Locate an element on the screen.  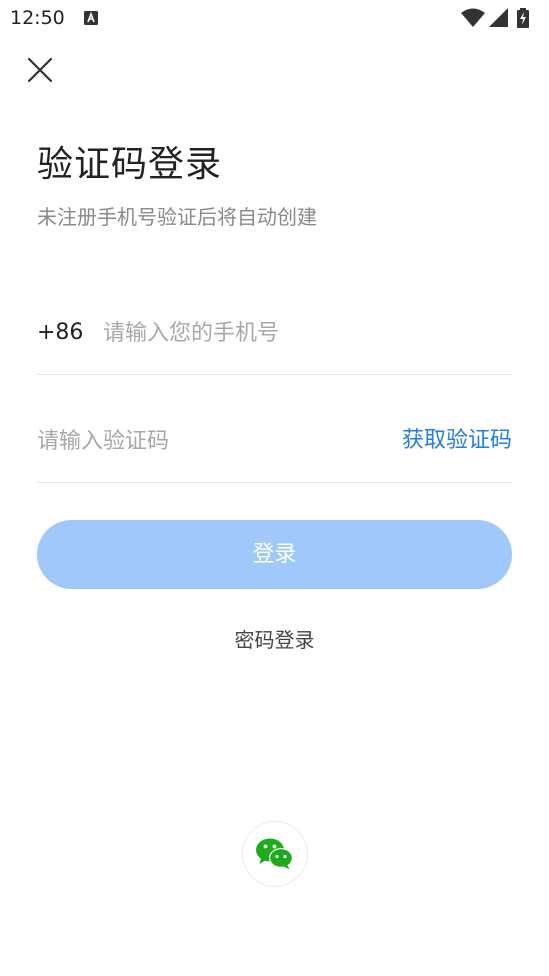
phone-input is located at coordinates (303, 333).